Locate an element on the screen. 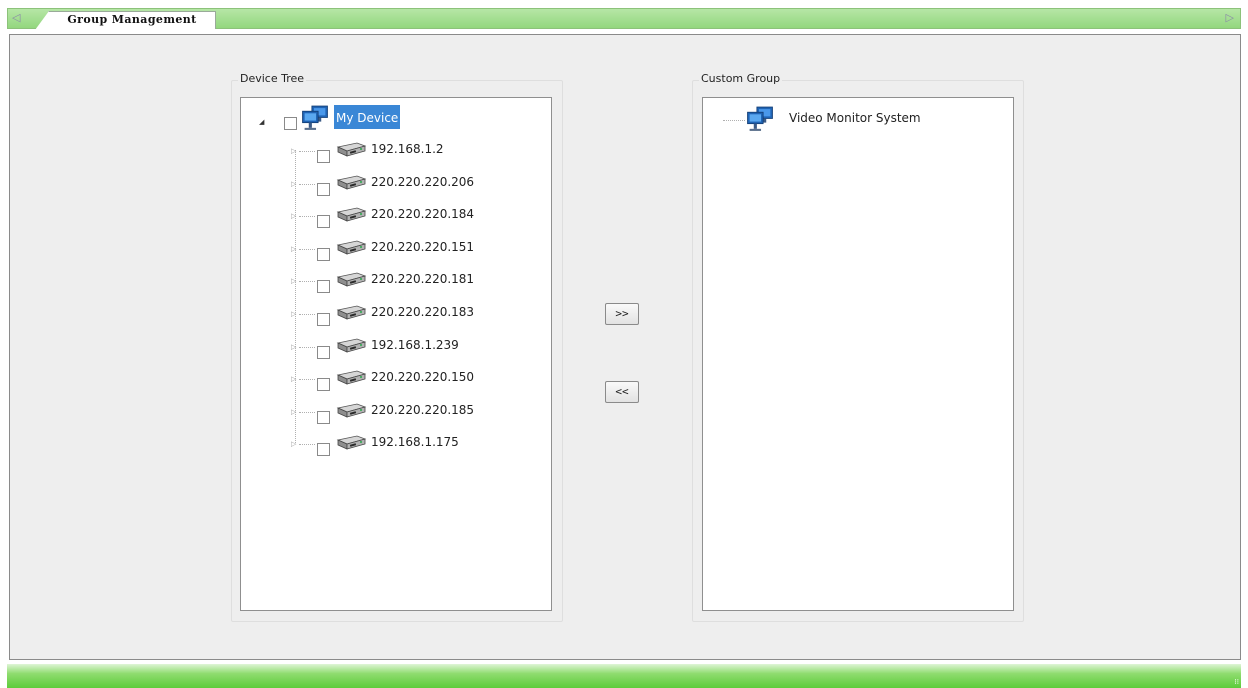 The height and width of the screenshot is (688, 1248). custom-group-title: Custom Group is located at coordinates (741, 78).